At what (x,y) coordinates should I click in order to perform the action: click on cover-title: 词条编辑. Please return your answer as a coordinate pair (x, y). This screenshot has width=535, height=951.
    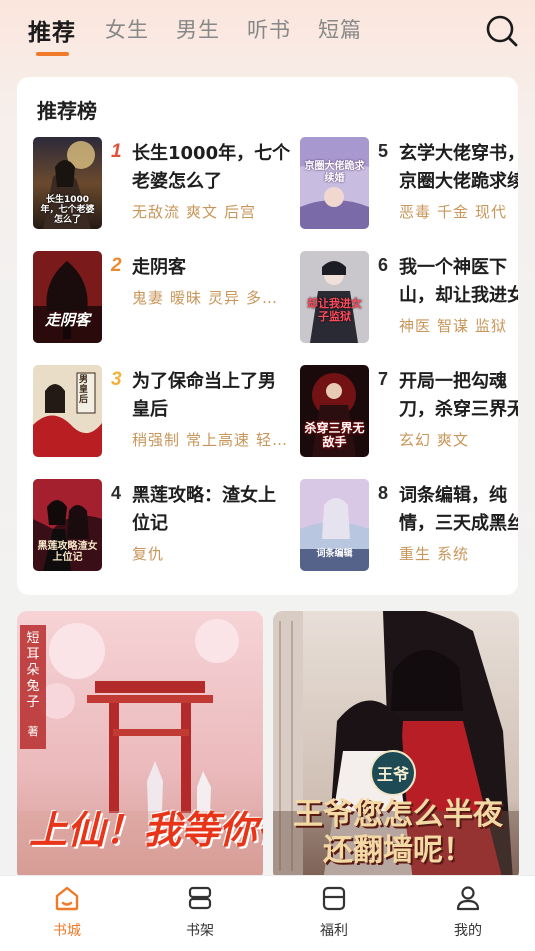
    Looking at the image, I should click on (334, 554).